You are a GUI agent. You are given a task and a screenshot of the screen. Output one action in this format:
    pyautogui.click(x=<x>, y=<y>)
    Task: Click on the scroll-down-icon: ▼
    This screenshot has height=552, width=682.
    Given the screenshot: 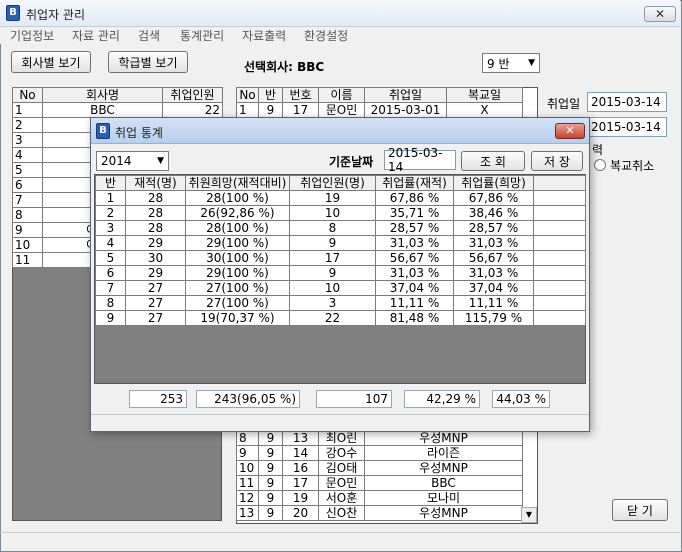 What is the action you would take?
    pyautogui.click(x=529, y=515)
    